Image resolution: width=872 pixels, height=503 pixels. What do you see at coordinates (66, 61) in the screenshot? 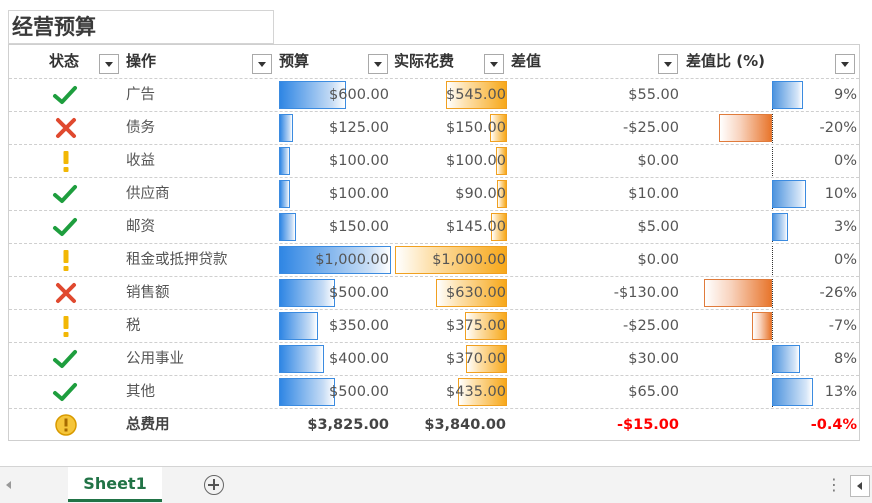
I see `header-status: 状态` at bounding box center [66, 61].